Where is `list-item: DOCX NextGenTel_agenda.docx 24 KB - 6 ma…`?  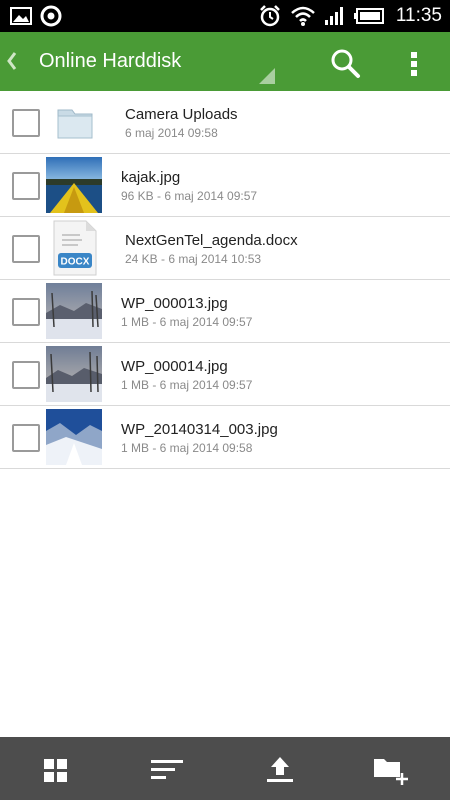 list-item: DOCX NextGenTel_agenda.docx 24 KB - 6 ma… is located at coordinates (225, 248).